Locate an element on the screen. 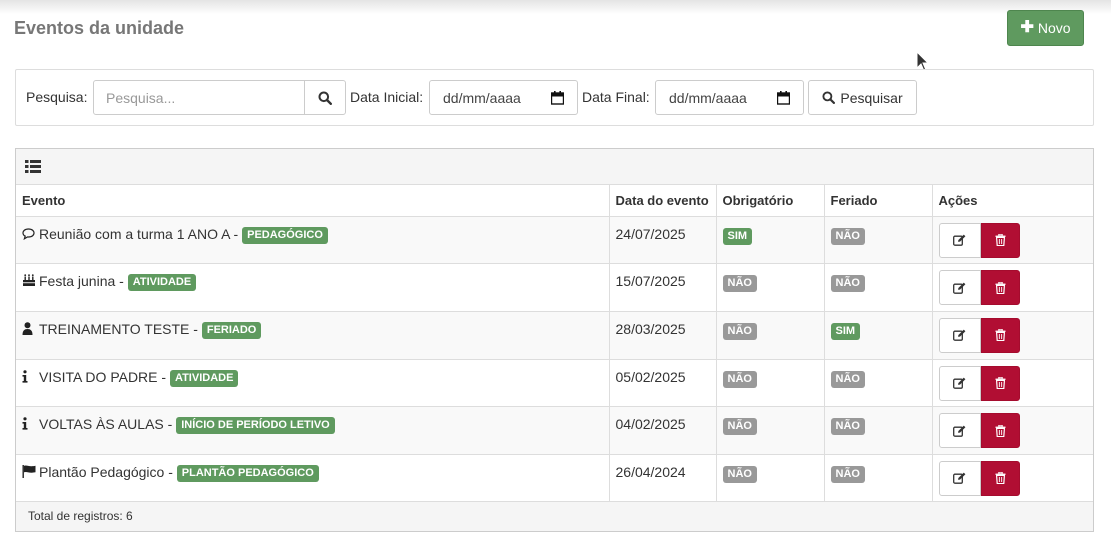 Image resolution: width=1111 pixels, height=557 pixels. event-category-badge: PEDAGÓGICO is located at coordinates (285, 235).